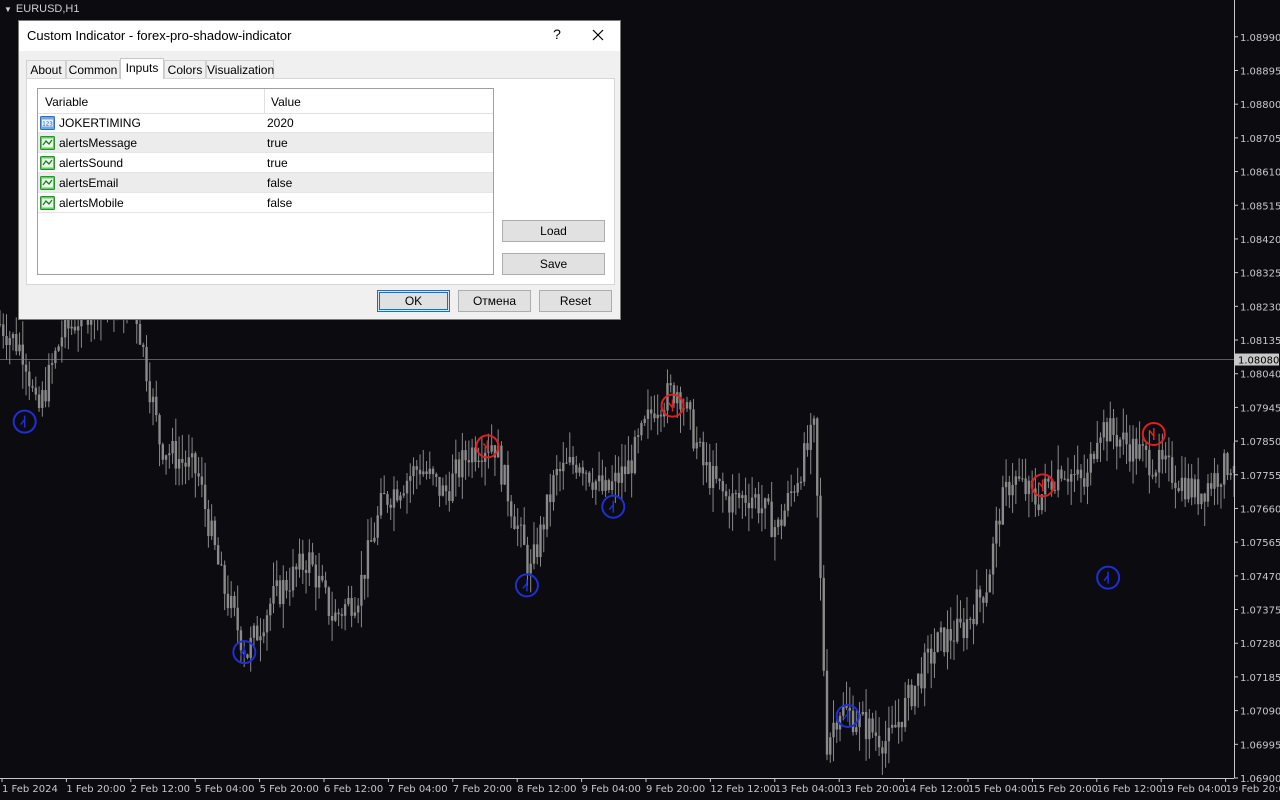  What do you see at coordinates (89, 183) in the screenshot?
I see `variable-name: alertsEmail` at bounding box center [89, 183].